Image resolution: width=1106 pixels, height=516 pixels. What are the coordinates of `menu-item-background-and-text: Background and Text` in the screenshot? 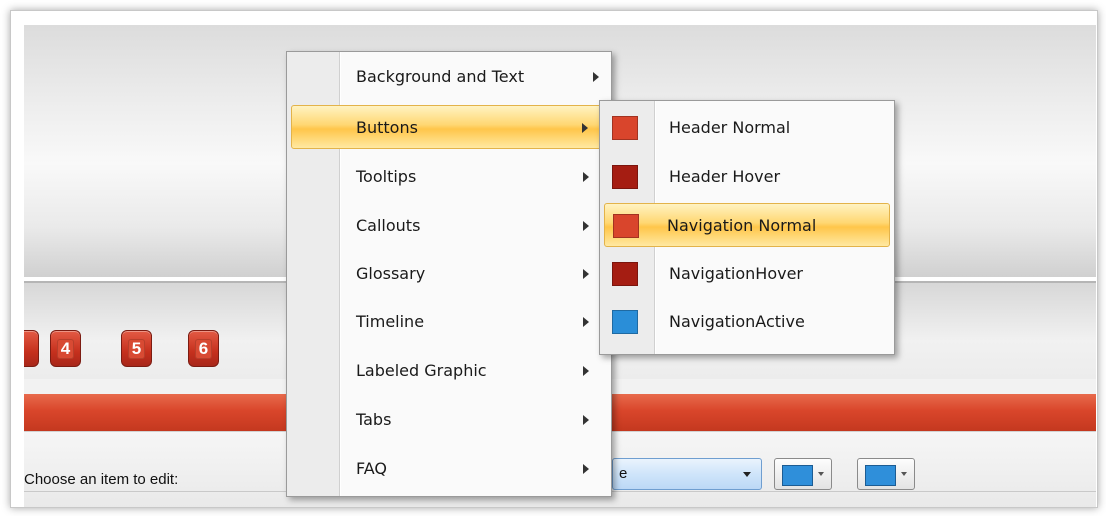 It's located at (449, 77).